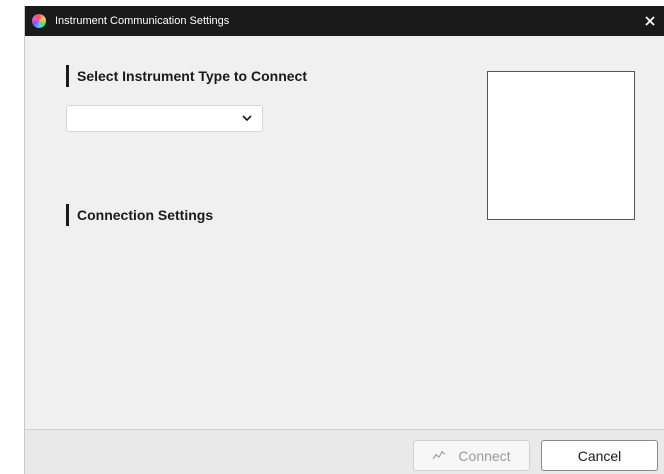 Image resolution: width=664 pixels, height=474 pixels. I want to click on close-icon, so click(650, 21).